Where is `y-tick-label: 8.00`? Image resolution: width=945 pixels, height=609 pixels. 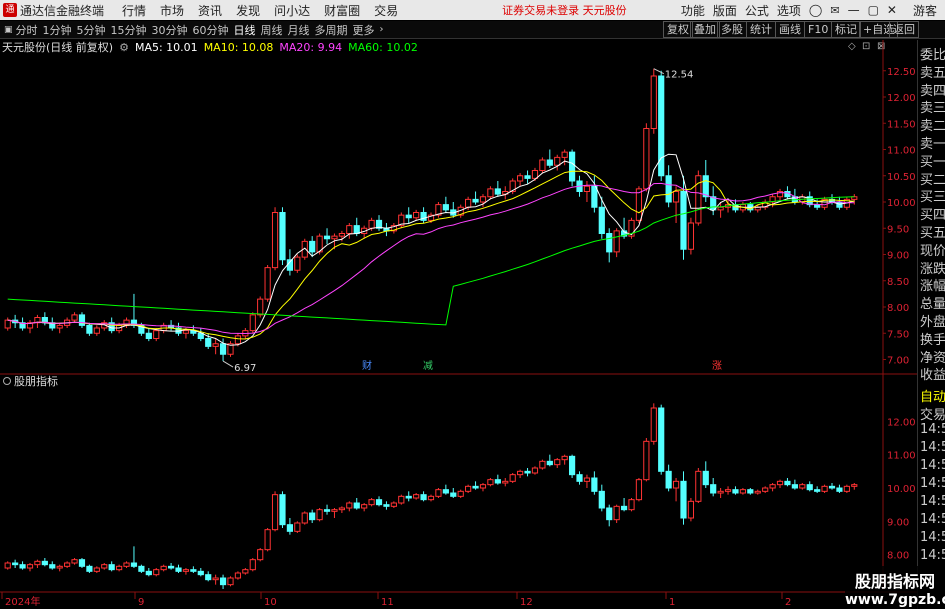 y-tick-label: 8.00 is located at coordinates (898, 308).